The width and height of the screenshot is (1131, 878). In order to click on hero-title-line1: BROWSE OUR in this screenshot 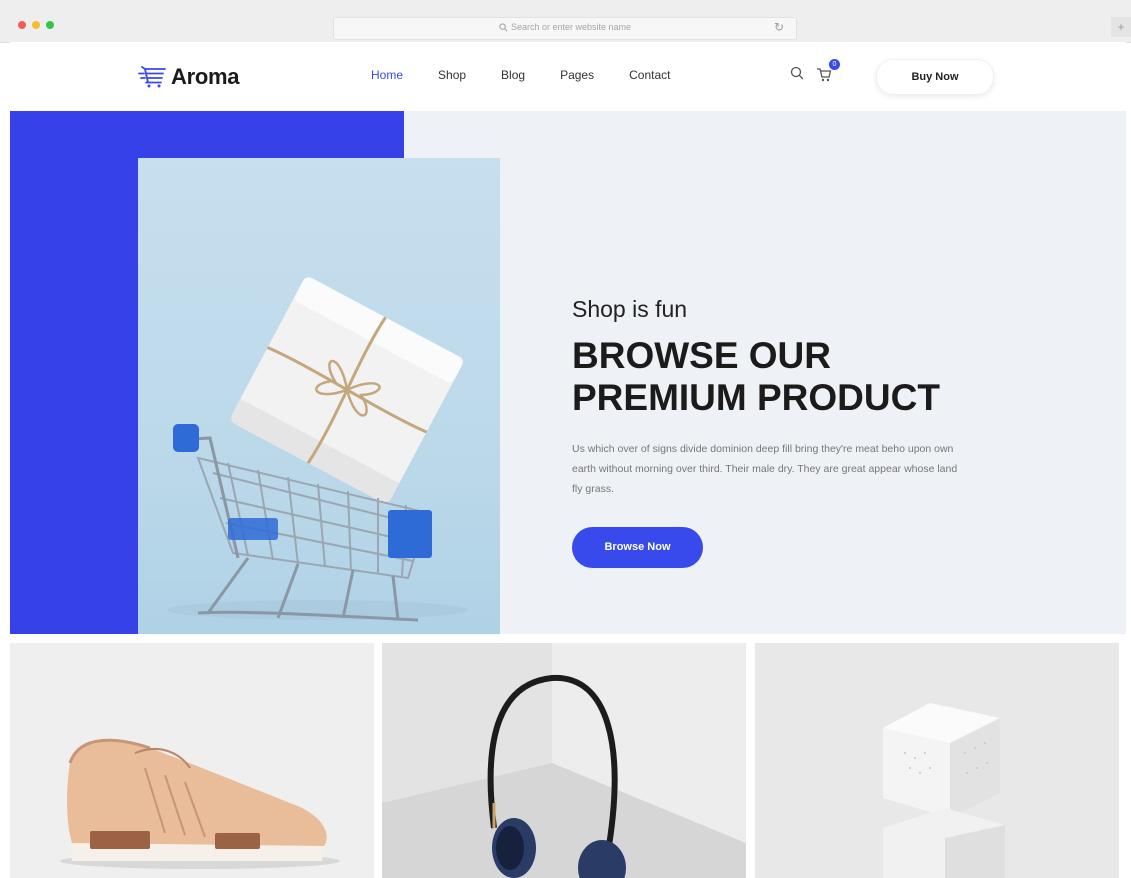, I will do `click(701, 355)`.